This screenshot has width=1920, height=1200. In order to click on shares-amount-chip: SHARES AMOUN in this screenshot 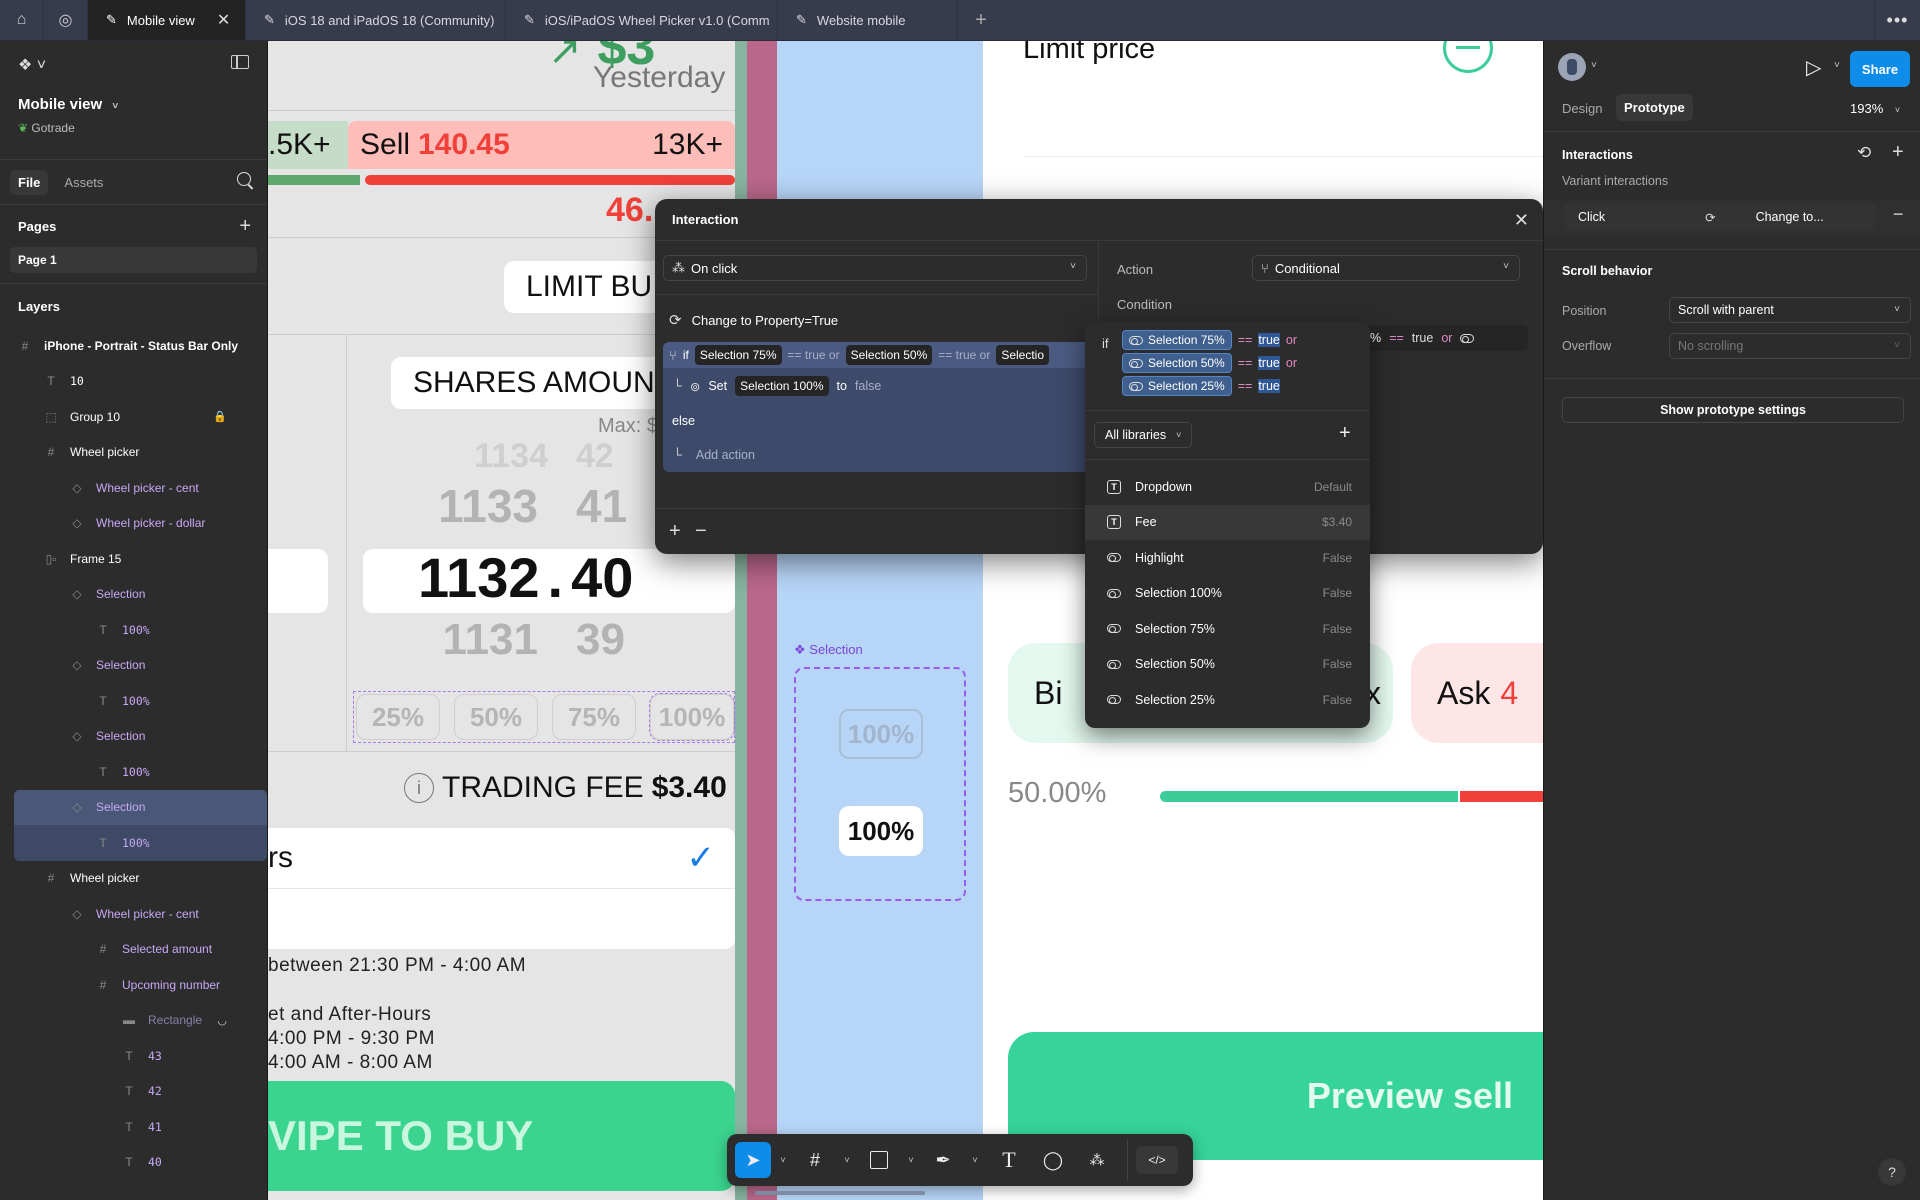, I will do `click(541, 383)`.